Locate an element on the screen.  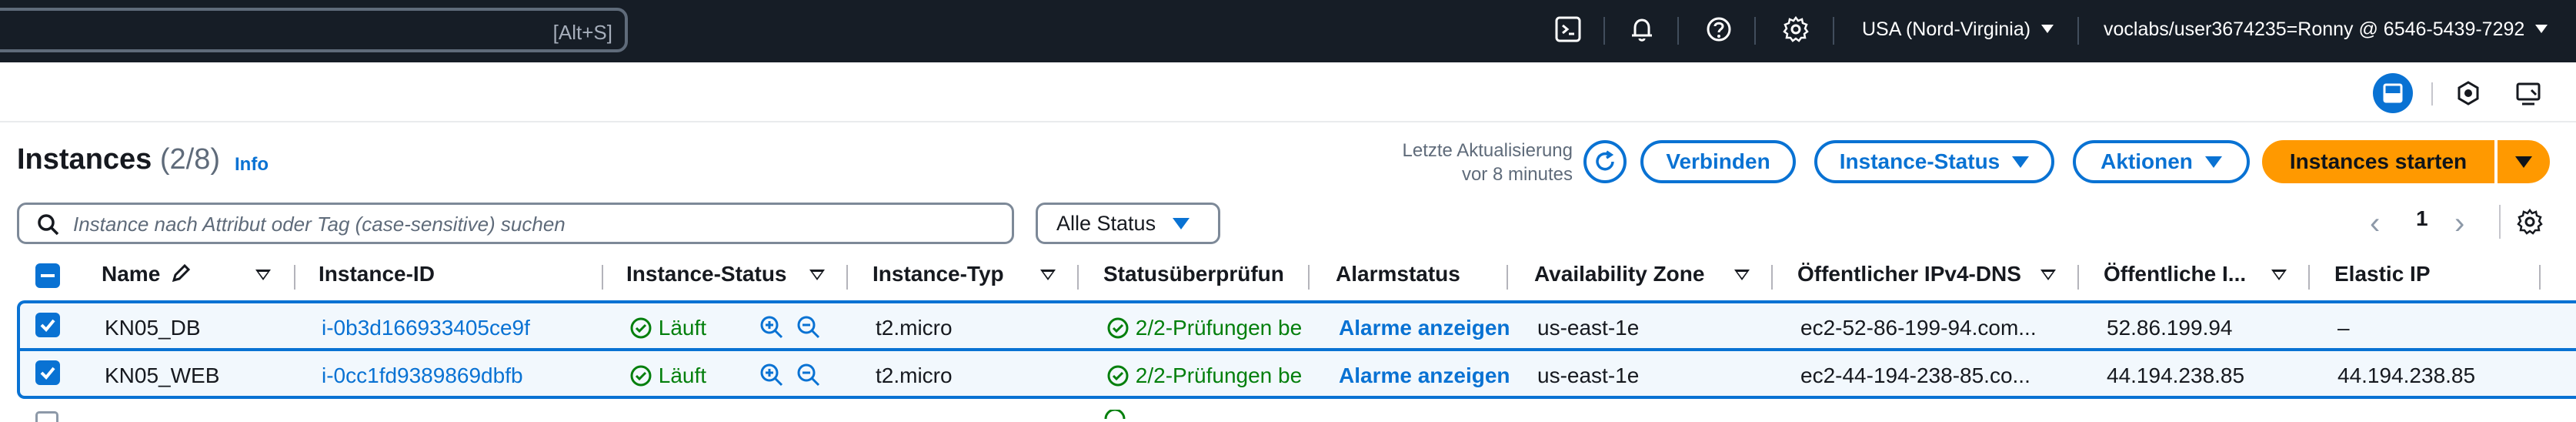
column-header-alarm-status: Alarmstatus is located at coordinates (1398, 274).